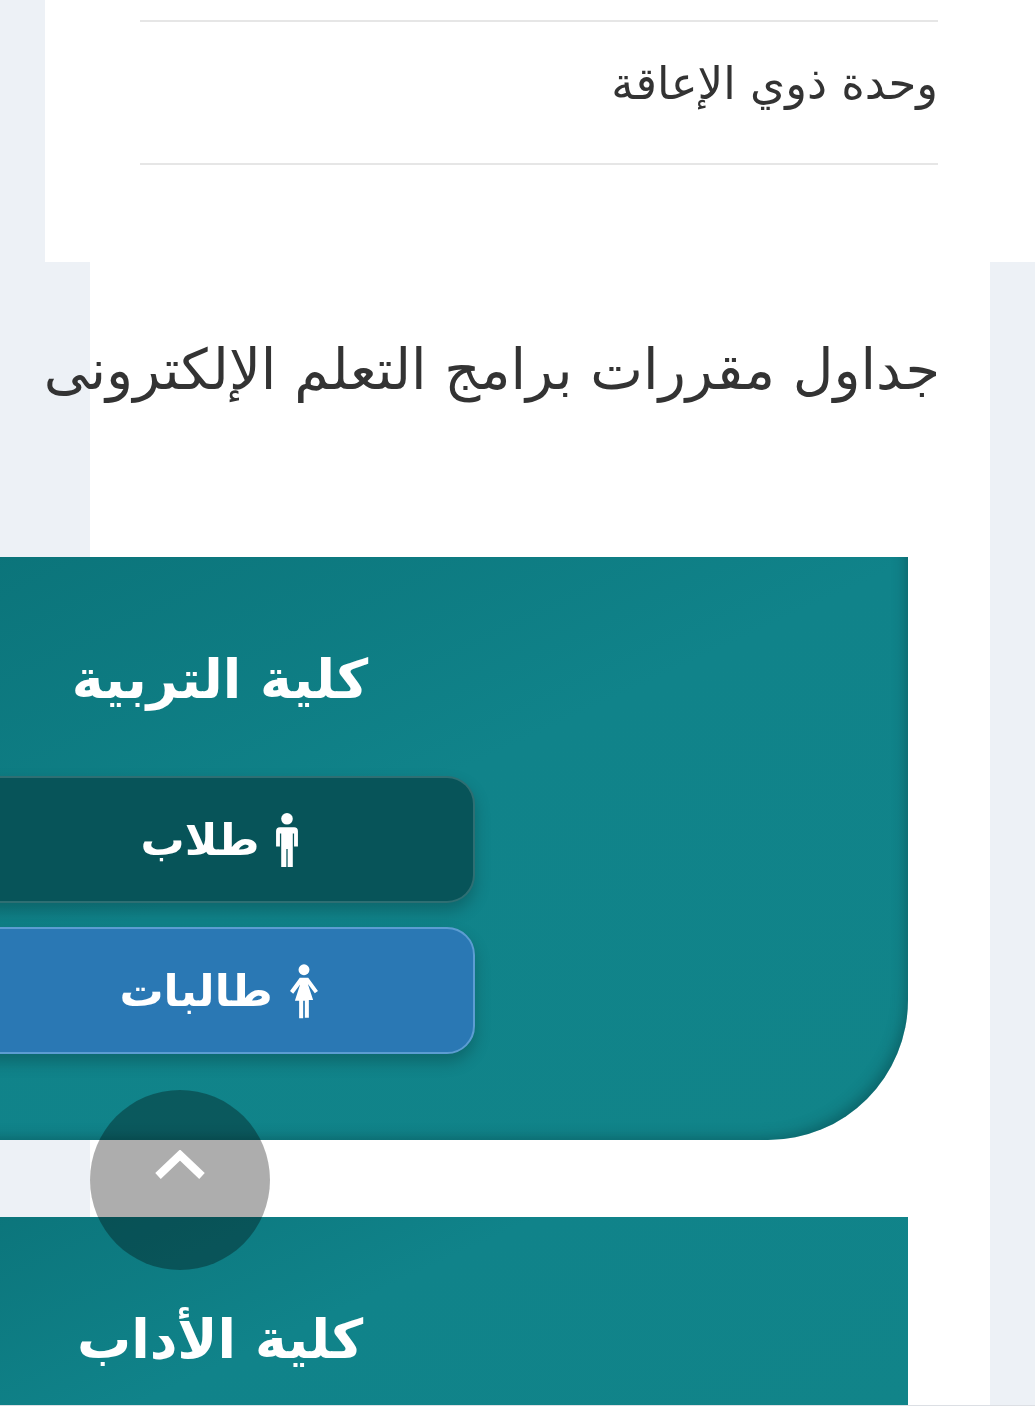 The image size is (1035, 1424). Describe the element at coordinates (220, 1339) in the screenshot. I see `college-title: كلية الأداب` at that location.